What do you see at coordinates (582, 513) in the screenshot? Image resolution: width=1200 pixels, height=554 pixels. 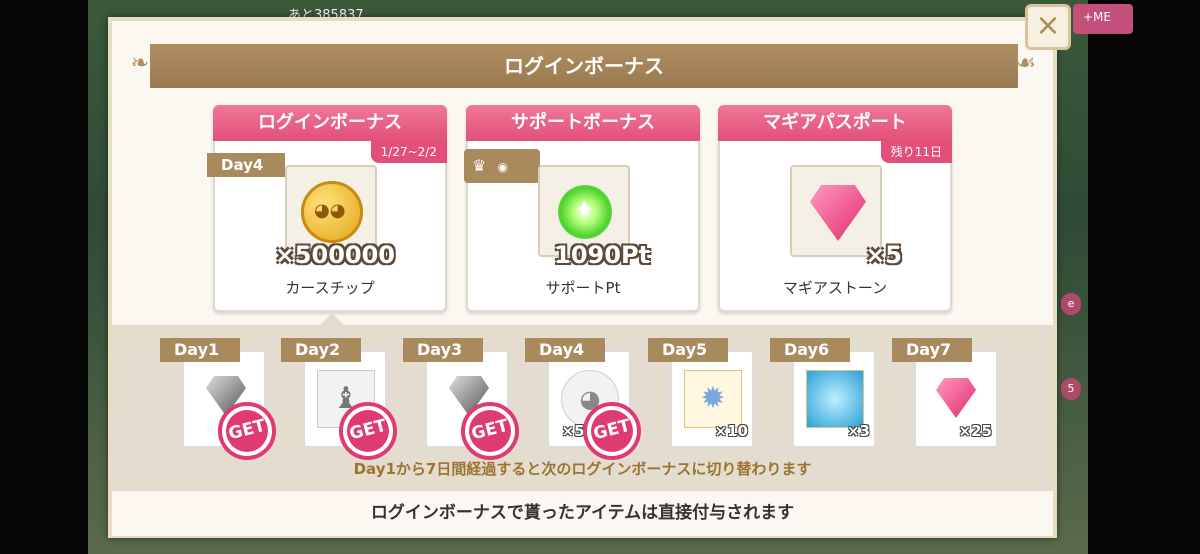 I see `footer-message: ログインボーナスで貰ったアイテムは直接付与されます` at bounding box center [582, 513].